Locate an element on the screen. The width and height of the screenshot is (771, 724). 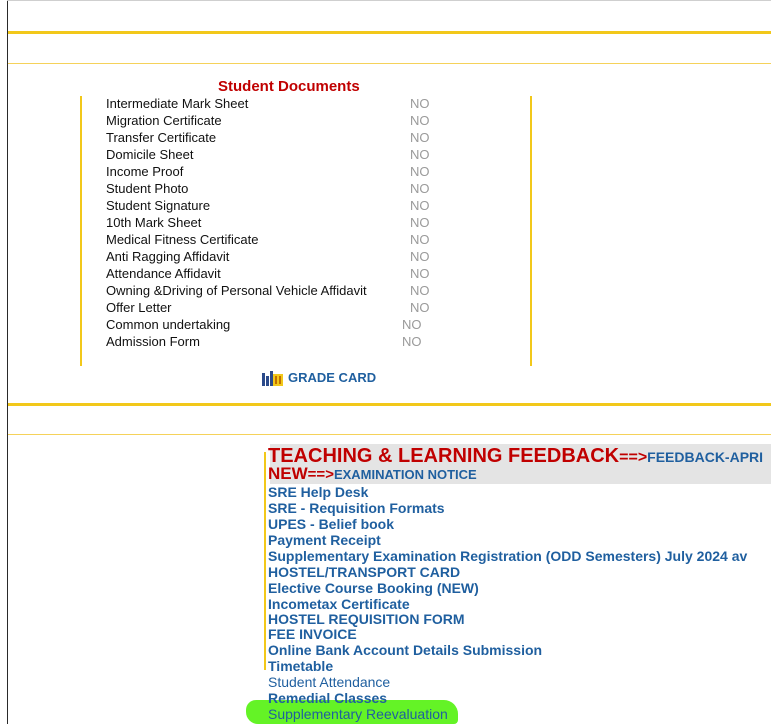
grade-card-link: GRADE CARD is located at coordinates (318, 378).